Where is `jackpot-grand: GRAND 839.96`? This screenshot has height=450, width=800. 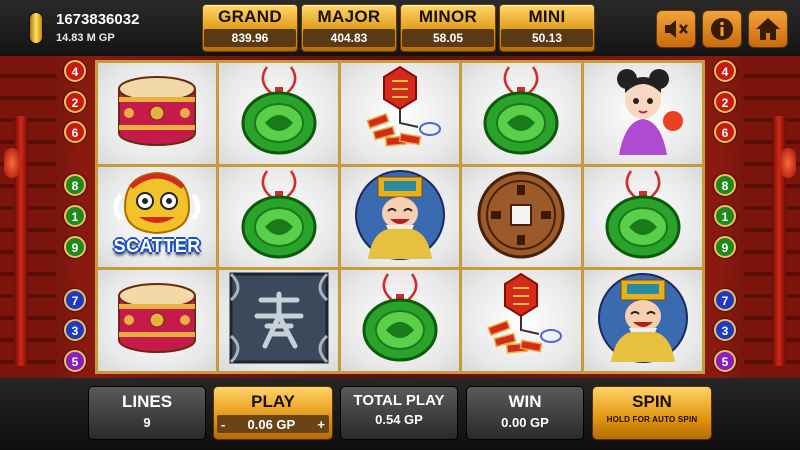
jackpot-grand: GRAND 839.96 is located at coordinates (250, 28).